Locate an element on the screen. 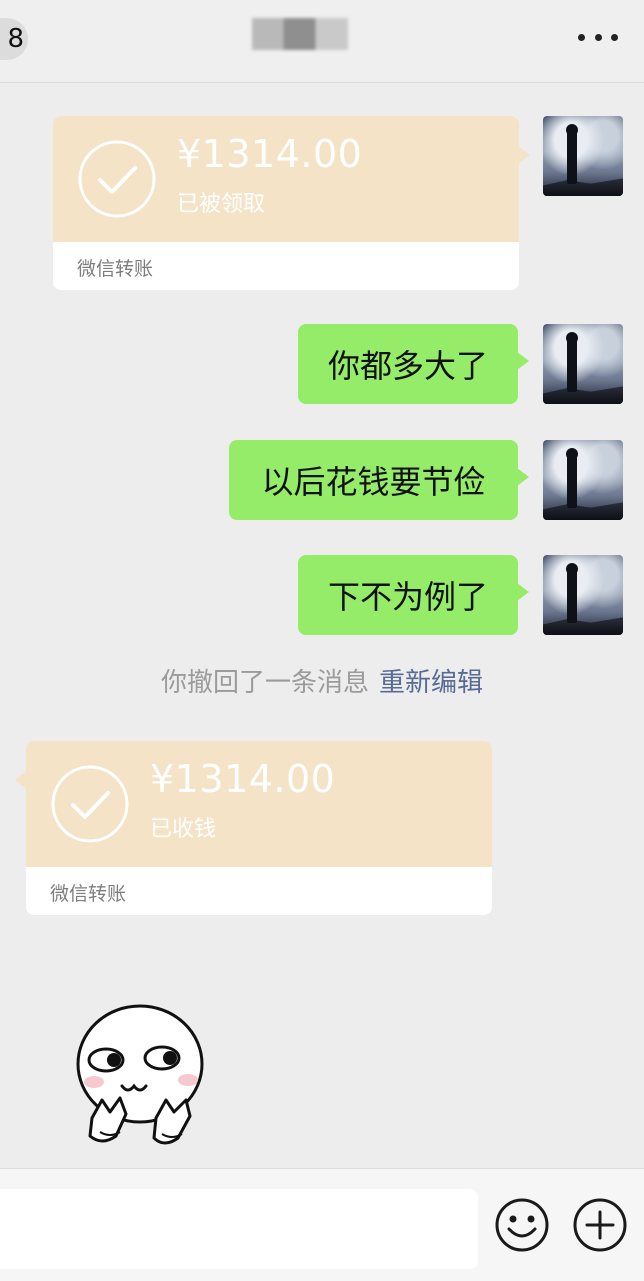 This screenshot has height=1281, width=644. plus-circle-icon is located at coordinates (600, 1225).